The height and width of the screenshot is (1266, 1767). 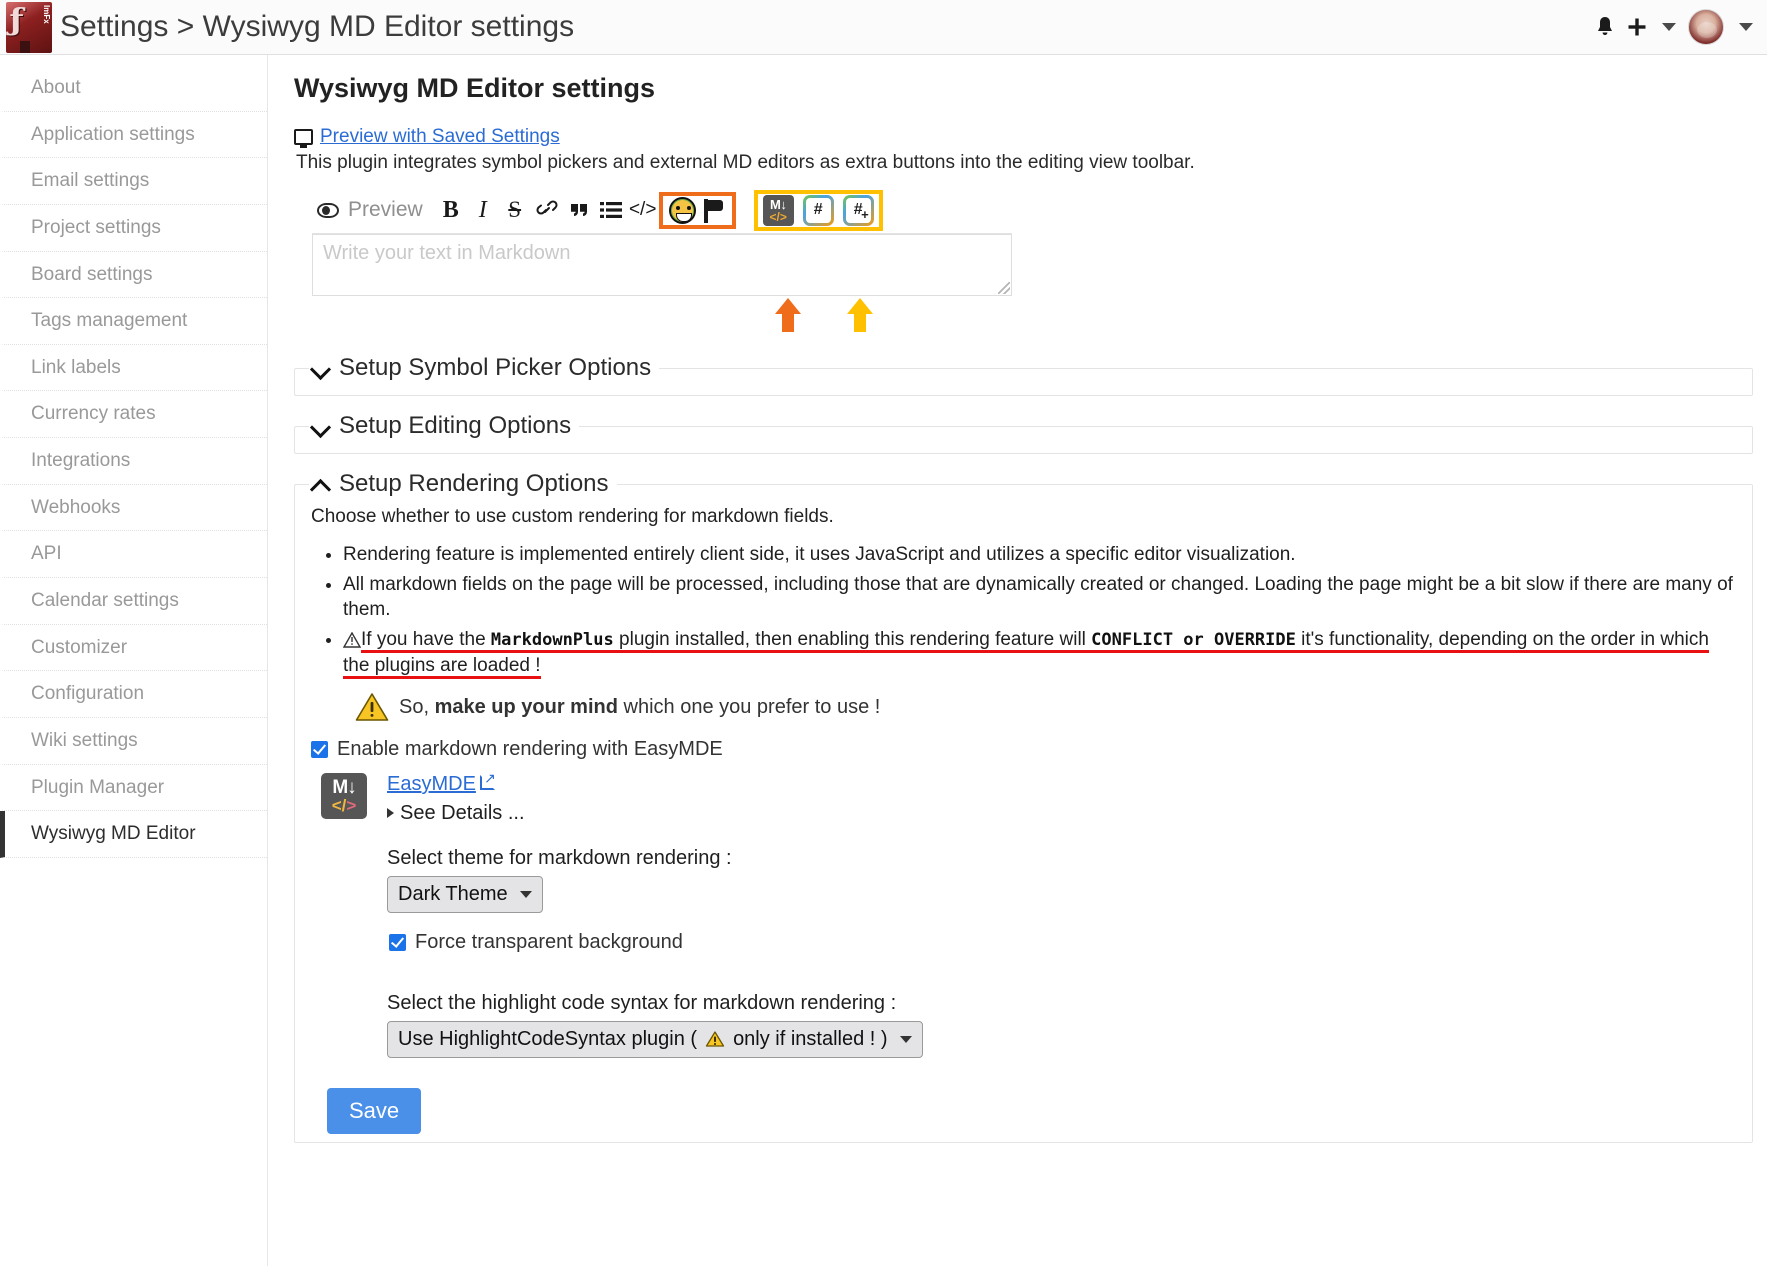 What do you see at coordinates (133, 88) in the screenshot?
I see `sidebar-item-about: About` at bounding box center [133, 88].